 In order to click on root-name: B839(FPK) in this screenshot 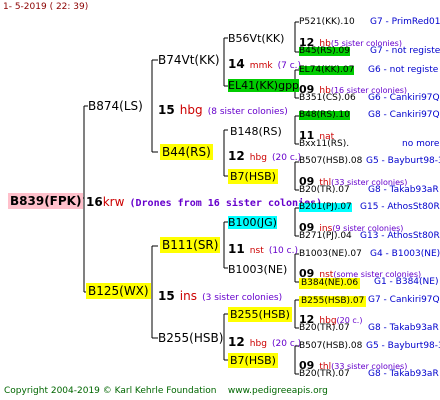, I will do `click(46, 201)`.